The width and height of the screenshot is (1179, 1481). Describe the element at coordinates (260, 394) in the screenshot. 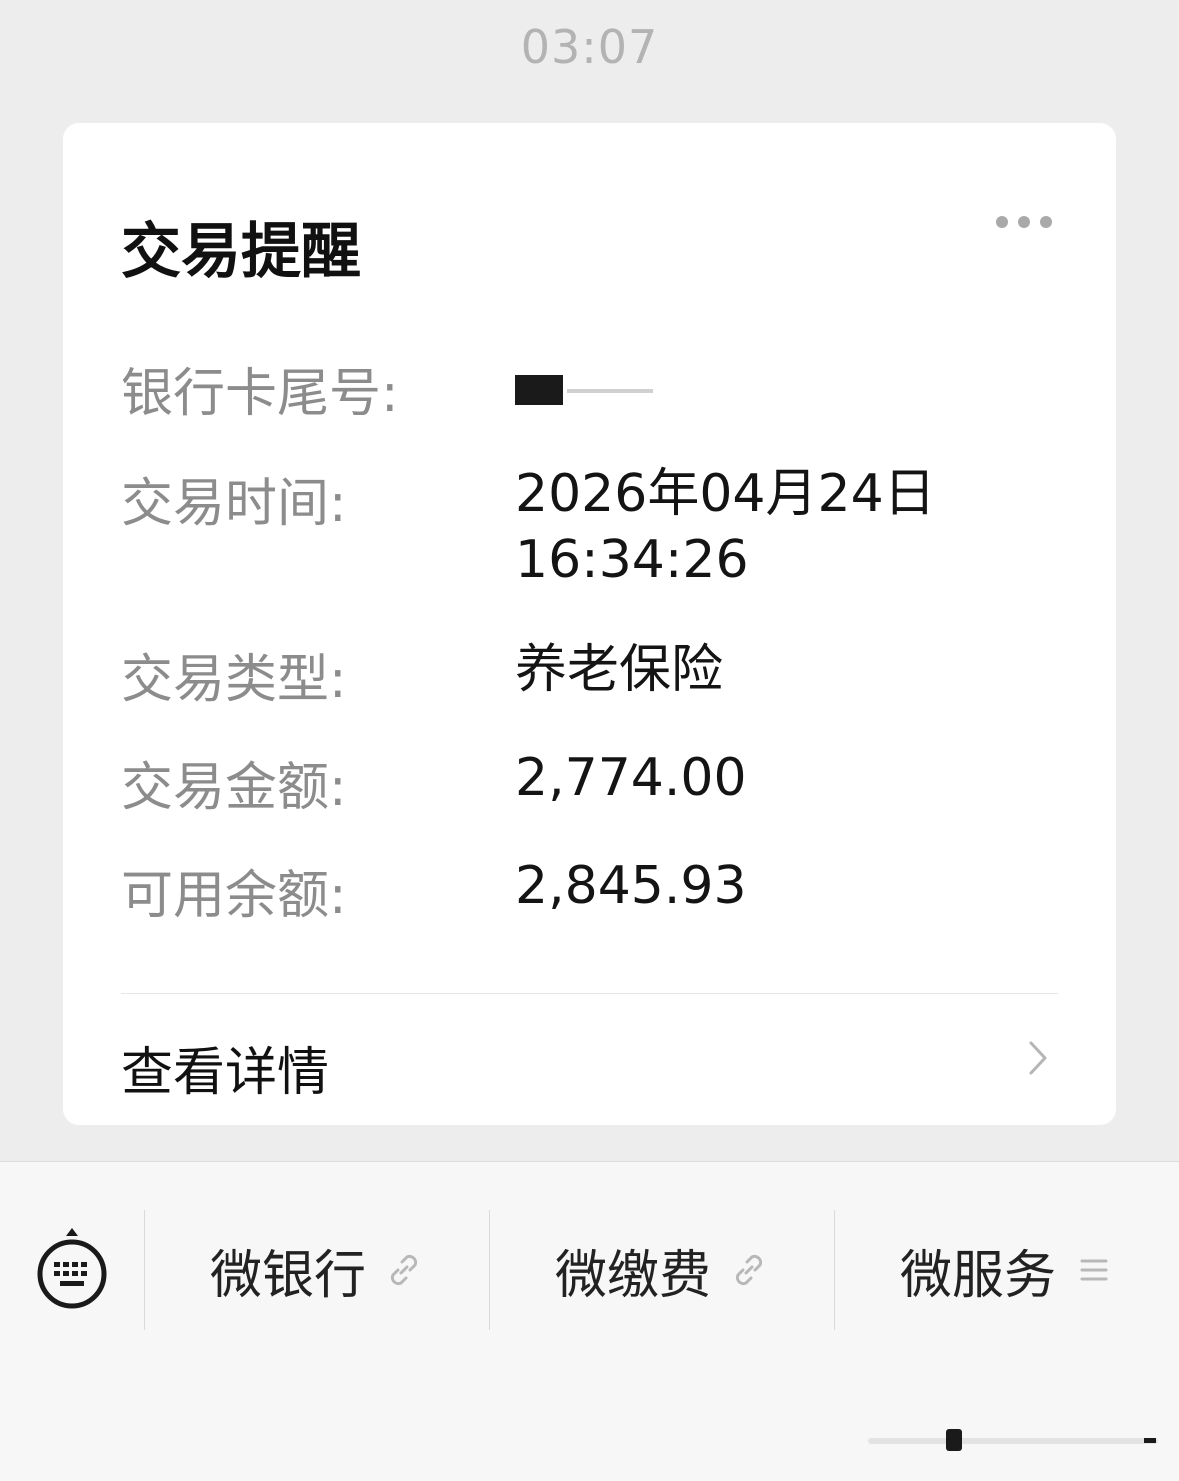

I see `card-number-label: 银行卡尾号:` at that location.